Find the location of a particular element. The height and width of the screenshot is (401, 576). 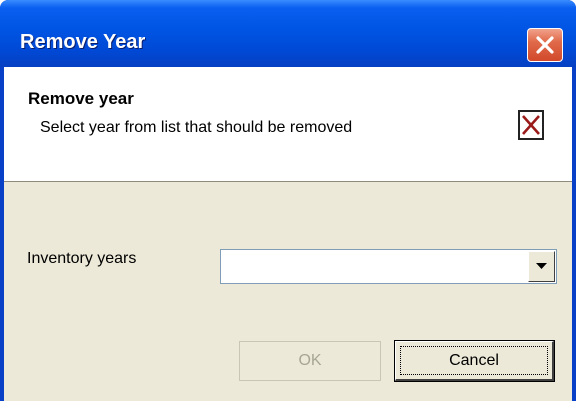

focus-rectangle is located at coordinates (474, 360).